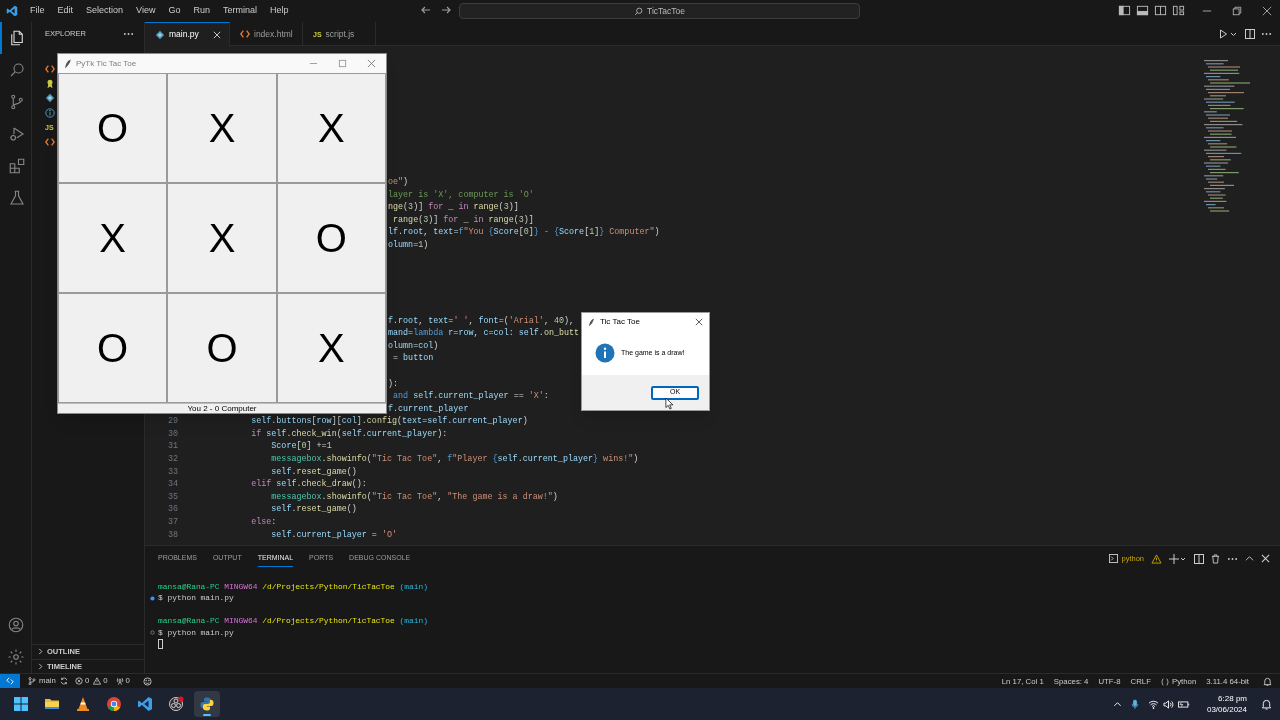  What do you see at coordinates (16, 134) in the screenshot?
I see `run-debug-icon` at bounding box center [16, 134].